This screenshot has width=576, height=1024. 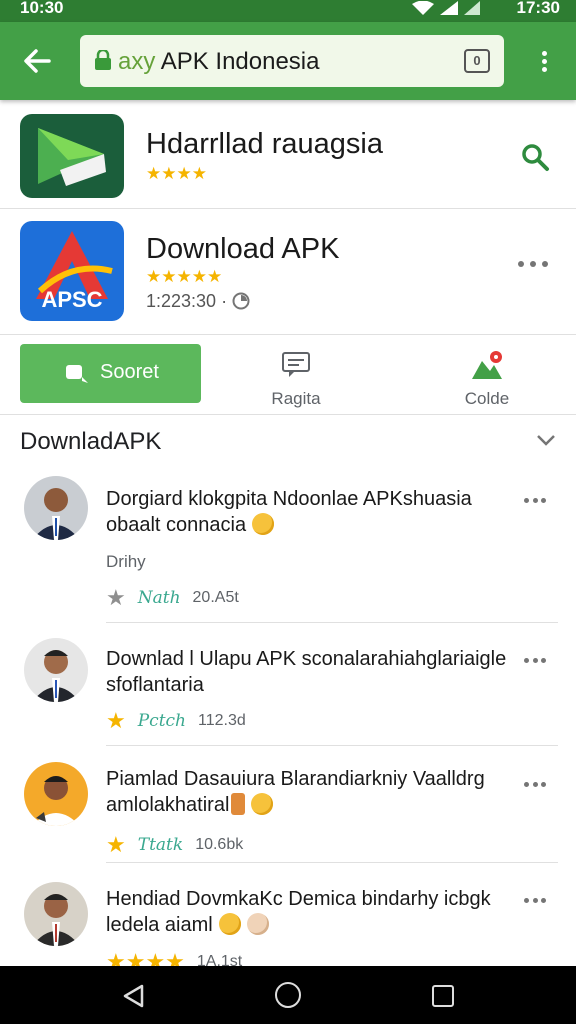 I want to click on url-prefix: axy, so click(x=137, y=61).